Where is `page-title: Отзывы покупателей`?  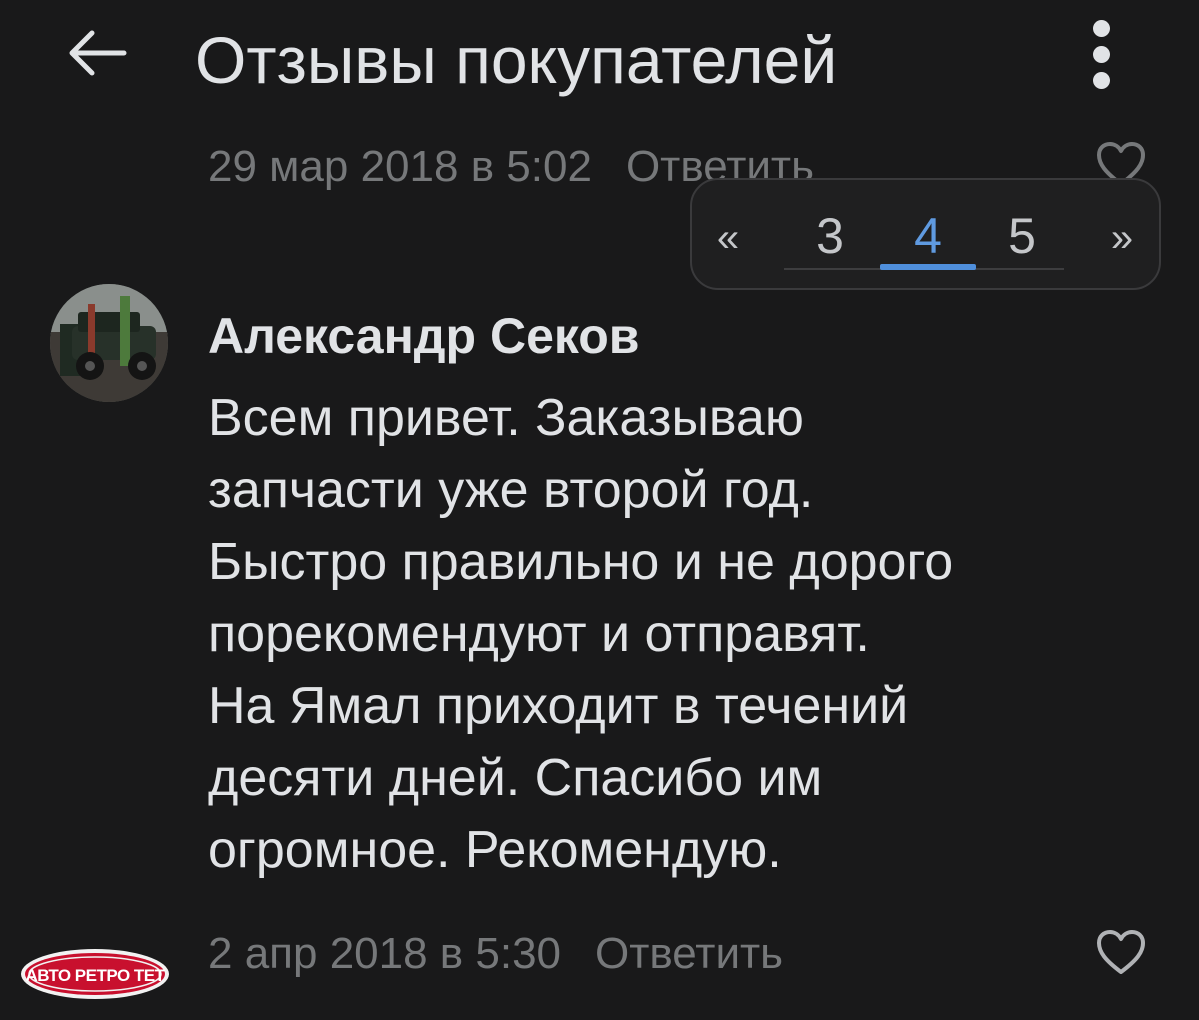
page-title: Отзывы покупателей is located at coordinates (516, 60).